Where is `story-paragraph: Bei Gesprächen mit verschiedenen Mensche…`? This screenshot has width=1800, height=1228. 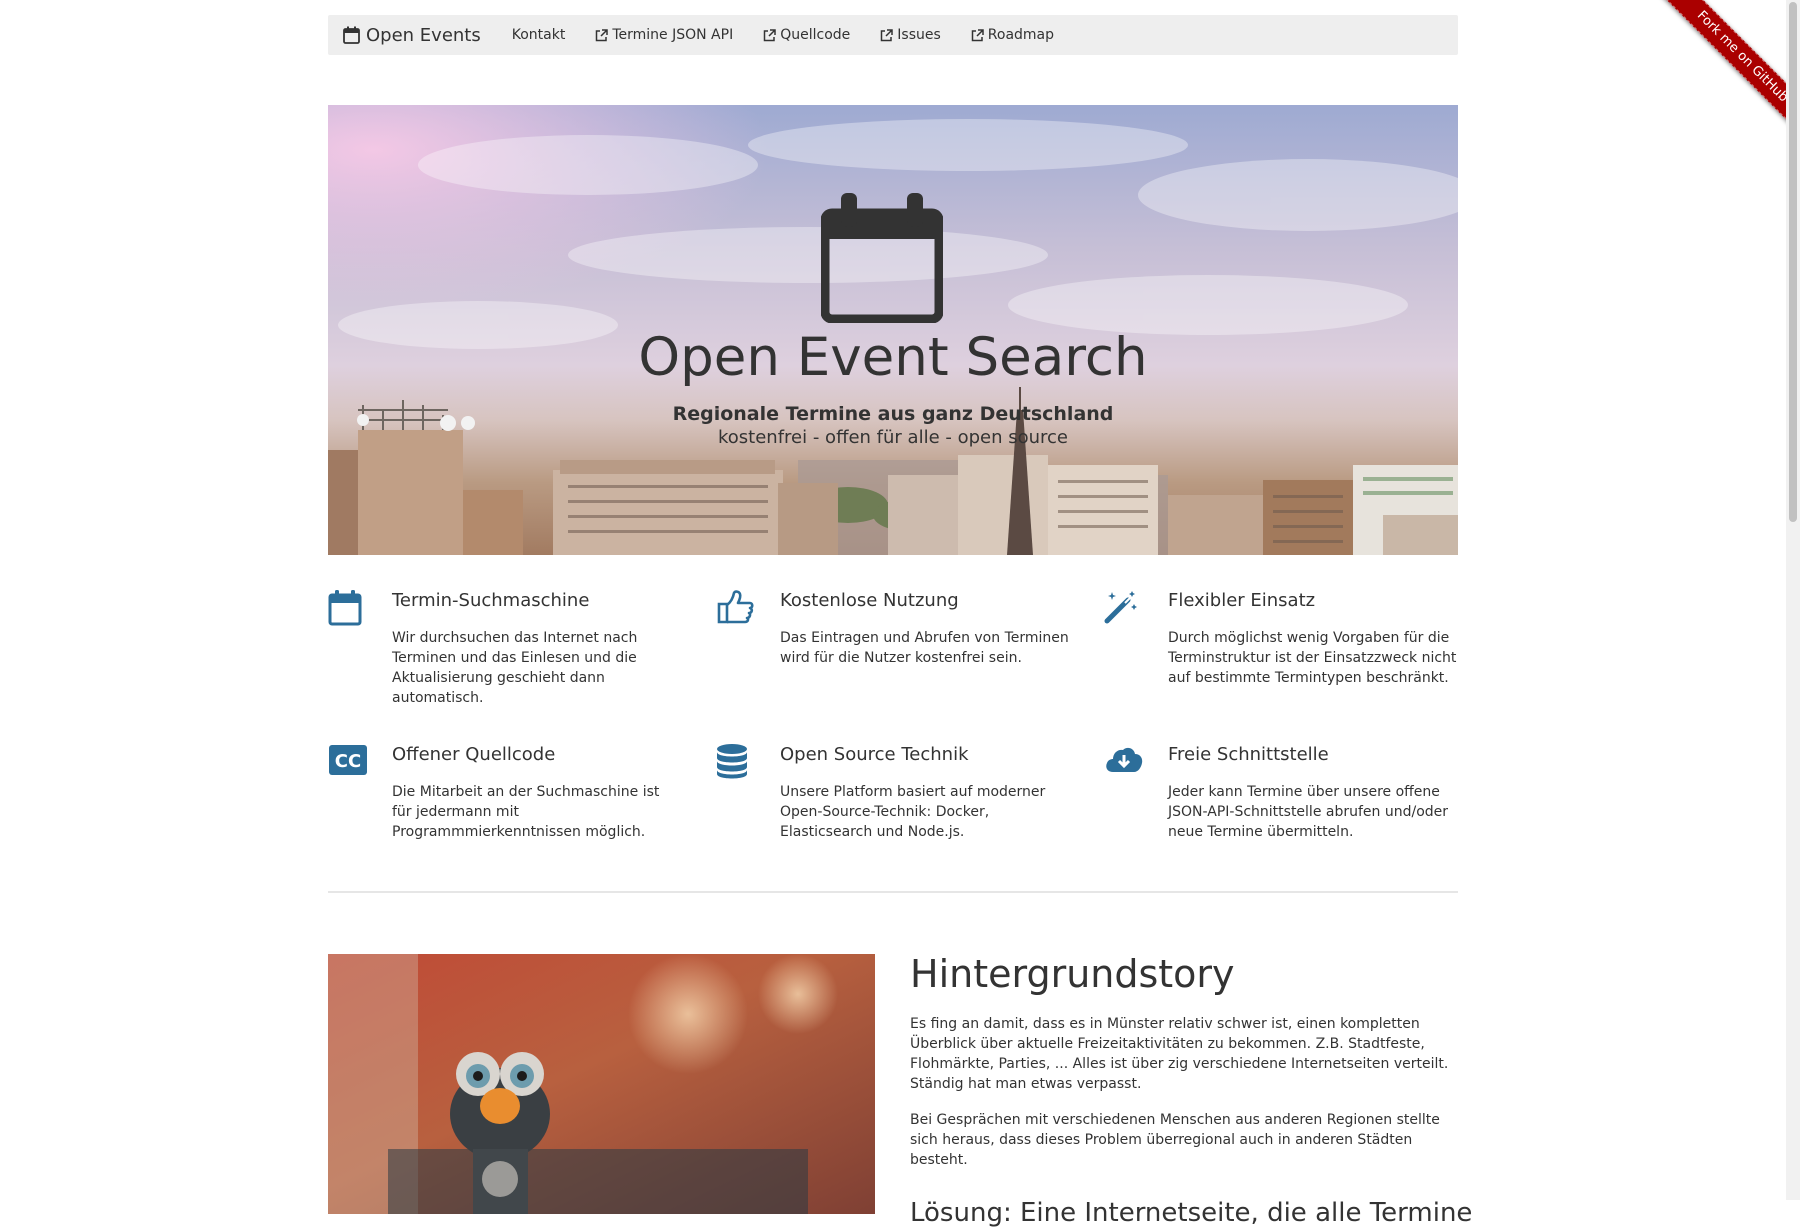 story-paragraph: Bei Gesprächen mit verschiedenen Mensche… is located at coordinates (1175, 1140).